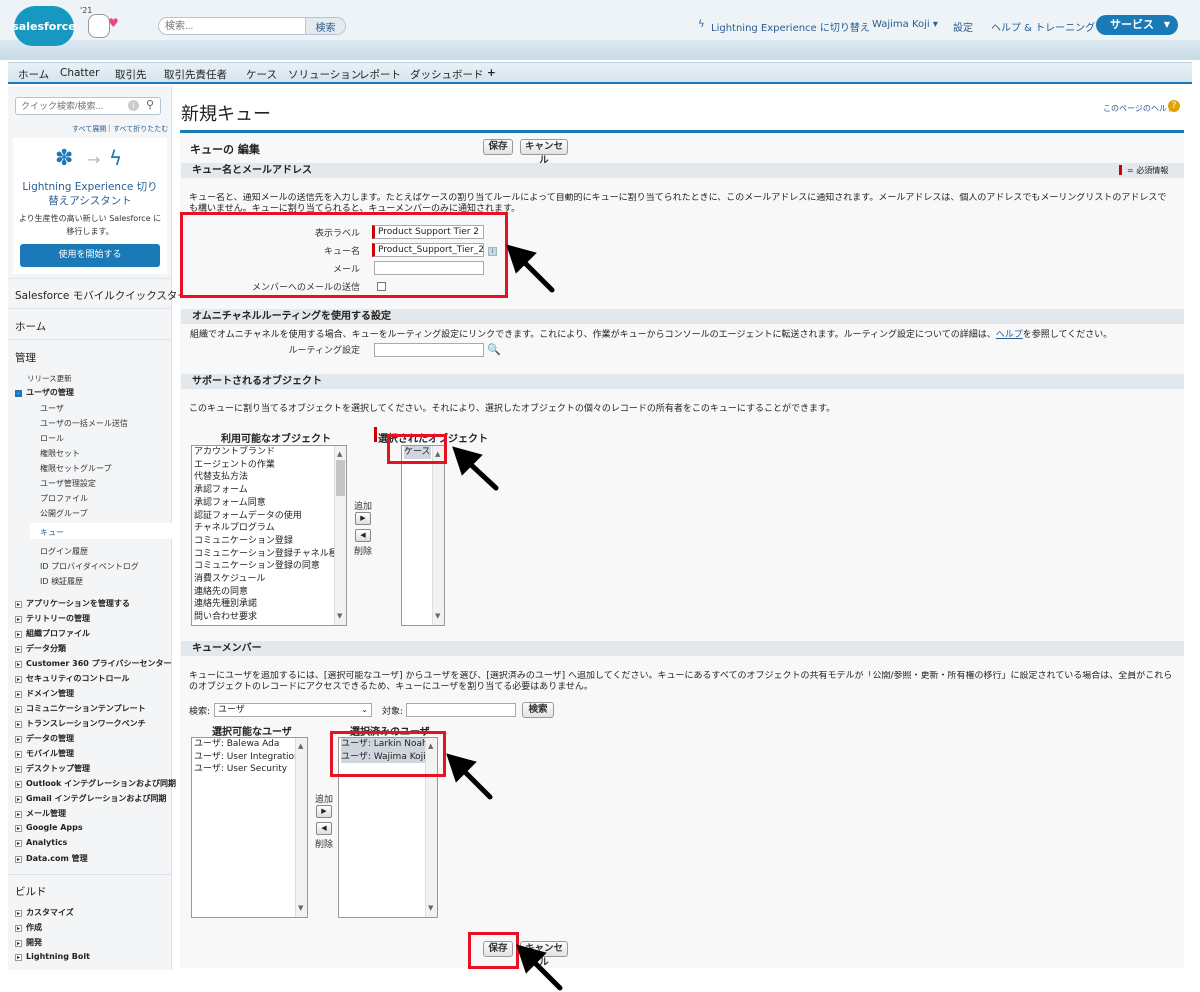 The image size is (1200, 992). I want to click on switch-lightning-link: Lightning Experience に切り替え, so click(790, 26).